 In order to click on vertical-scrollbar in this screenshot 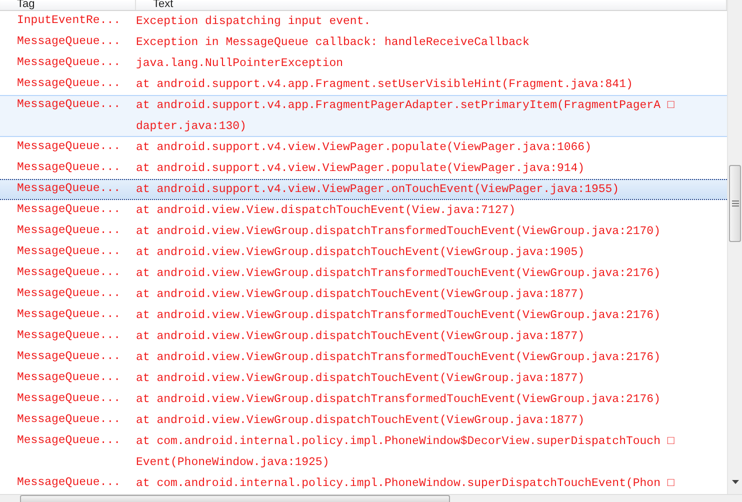, I will do `click(734, 247)`.